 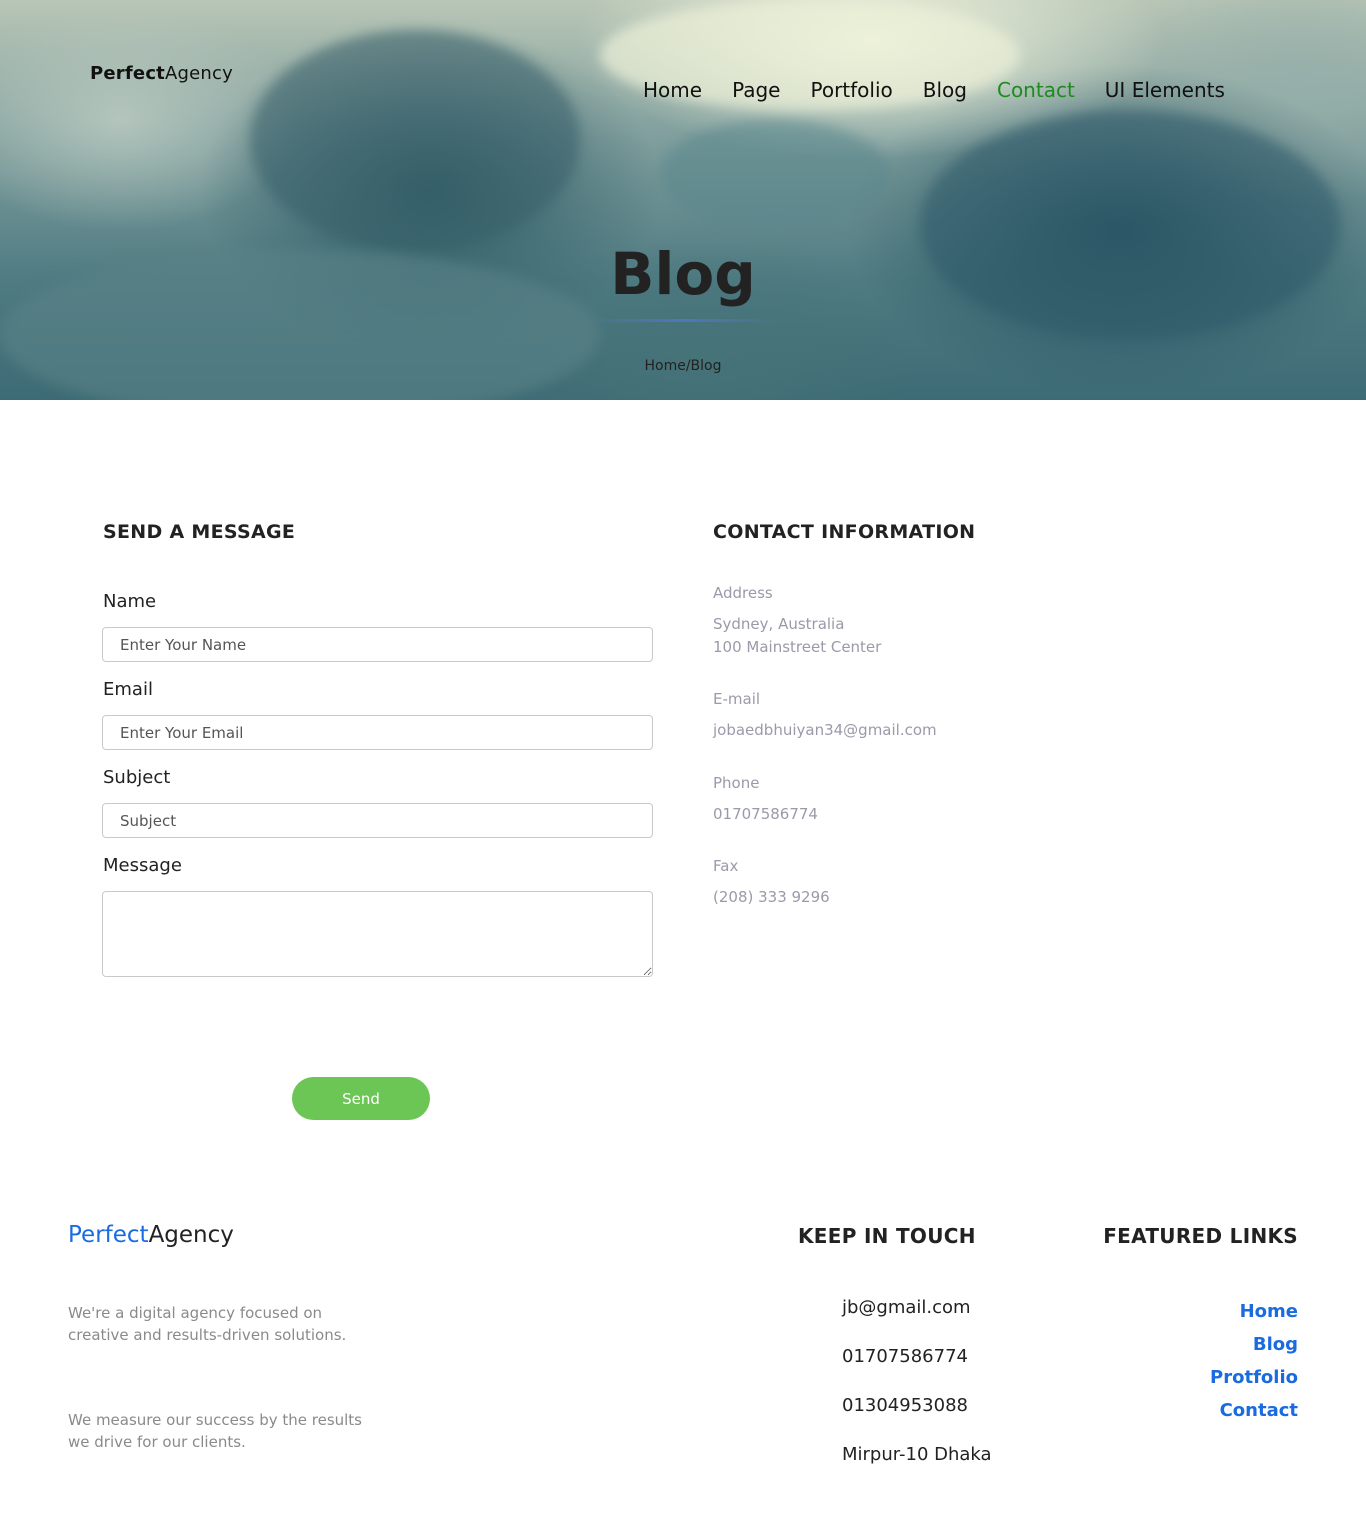 What do you see at coordinates (157, 1442) in the screenshot?
I see `footer-about-2-line2: we drive for our clients.` at bounding box center [157, 1442].